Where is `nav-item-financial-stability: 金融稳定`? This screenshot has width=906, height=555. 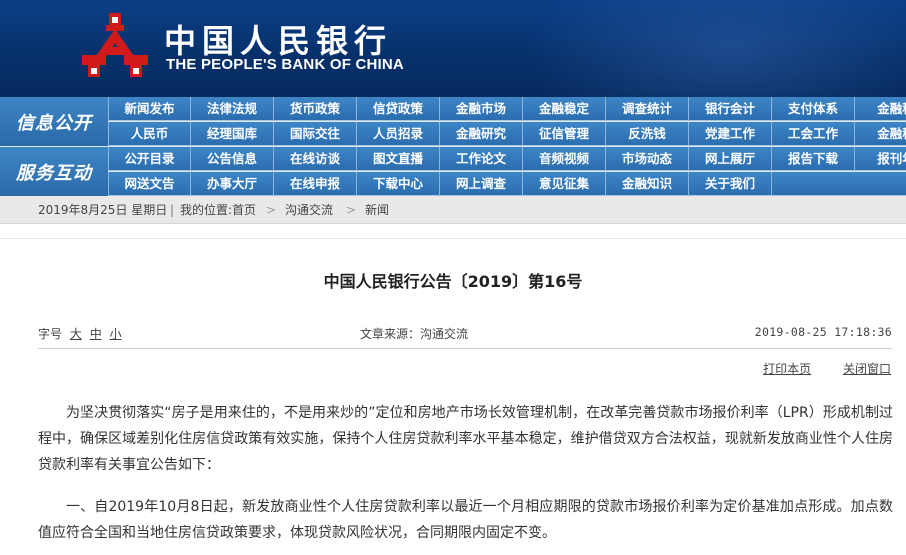
nav-item-financial-stability: 金融稳定 is located at coordinates (564, 109).